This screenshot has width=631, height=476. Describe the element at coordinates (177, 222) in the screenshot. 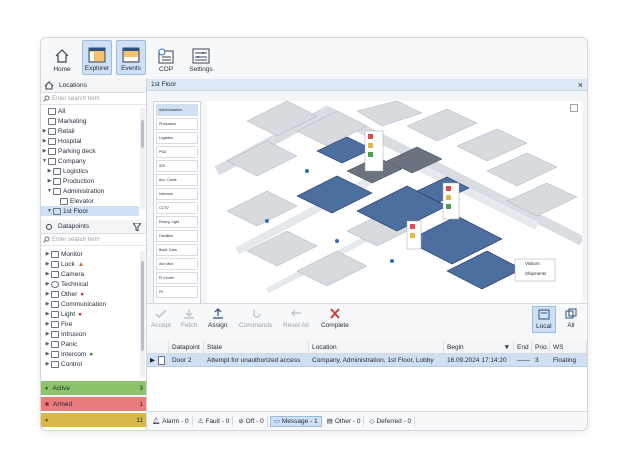

I see `legend-item: Emerg. Light` at that location.